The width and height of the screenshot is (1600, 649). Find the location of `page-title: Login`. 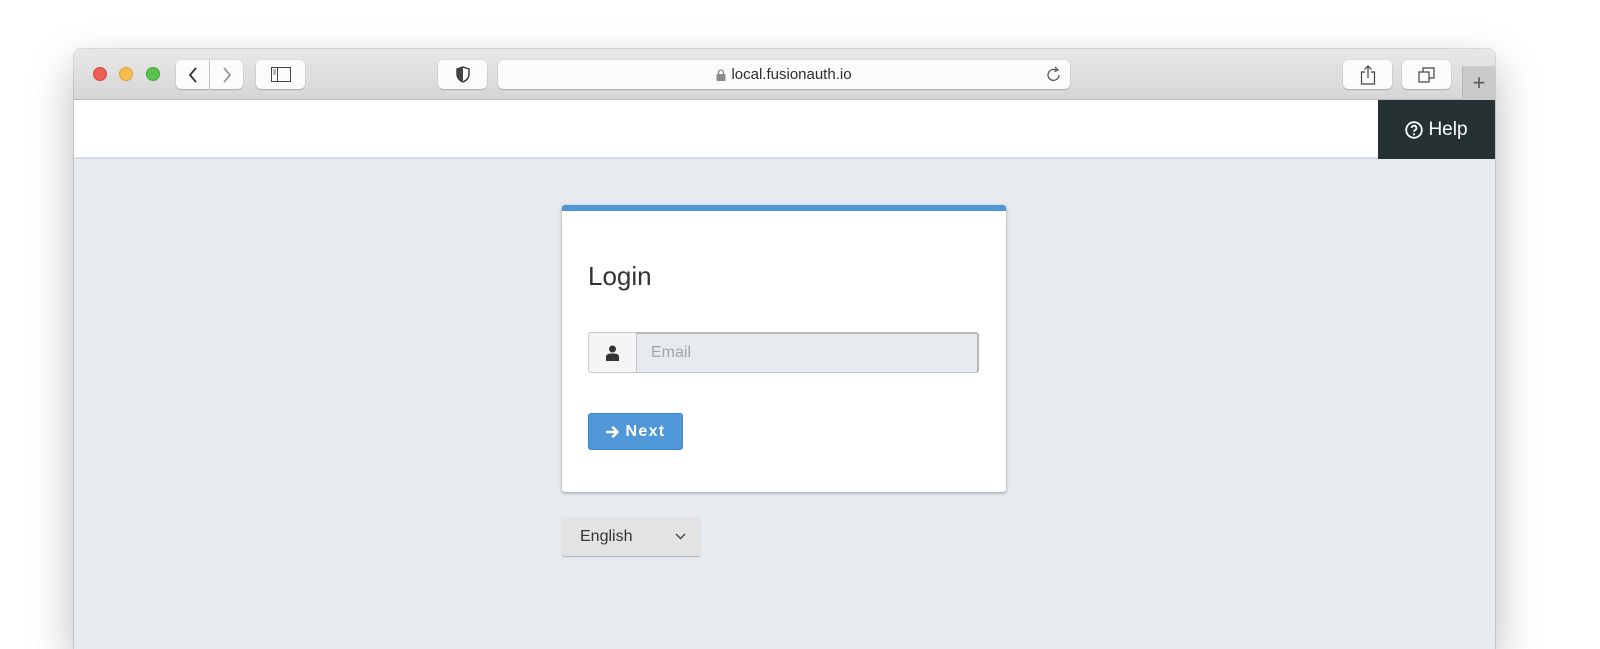

page-title: Login is located at coordinates (620, 276).